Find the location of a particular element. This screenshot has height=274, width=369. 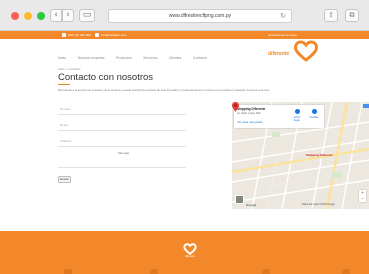

directions-button: Cómo llegar is located at coordinates (297, 116).